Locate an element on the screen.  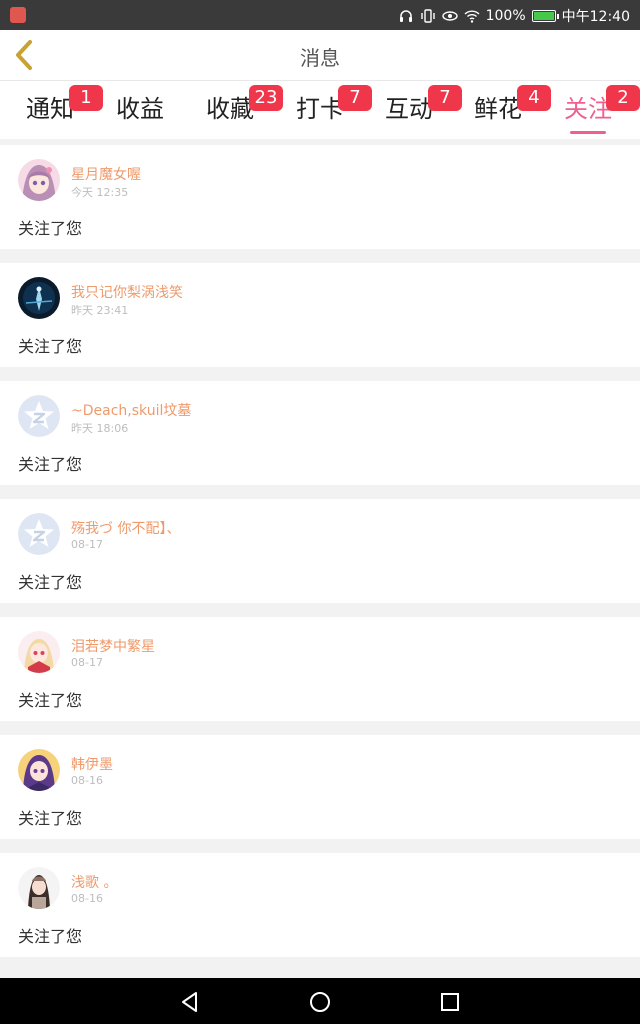
user-name: 殇我づ 你不配】、 is located at coordinates (125, 528).